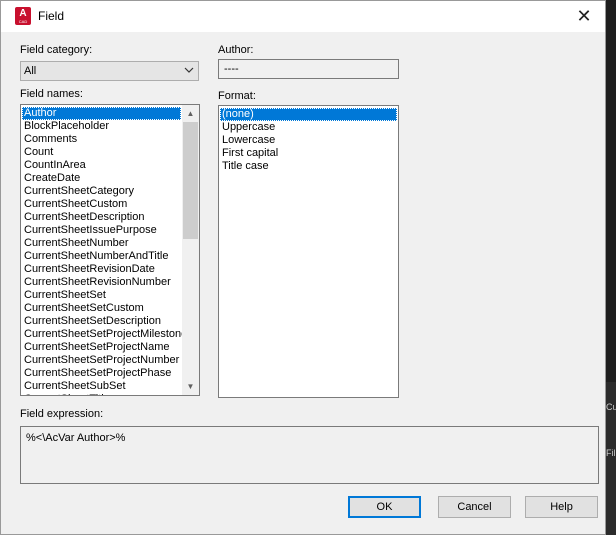  Describe the element at coordinates (101, 217) in the screenshot. I see `field-names-item: CurrentSheetDescription` at that location.